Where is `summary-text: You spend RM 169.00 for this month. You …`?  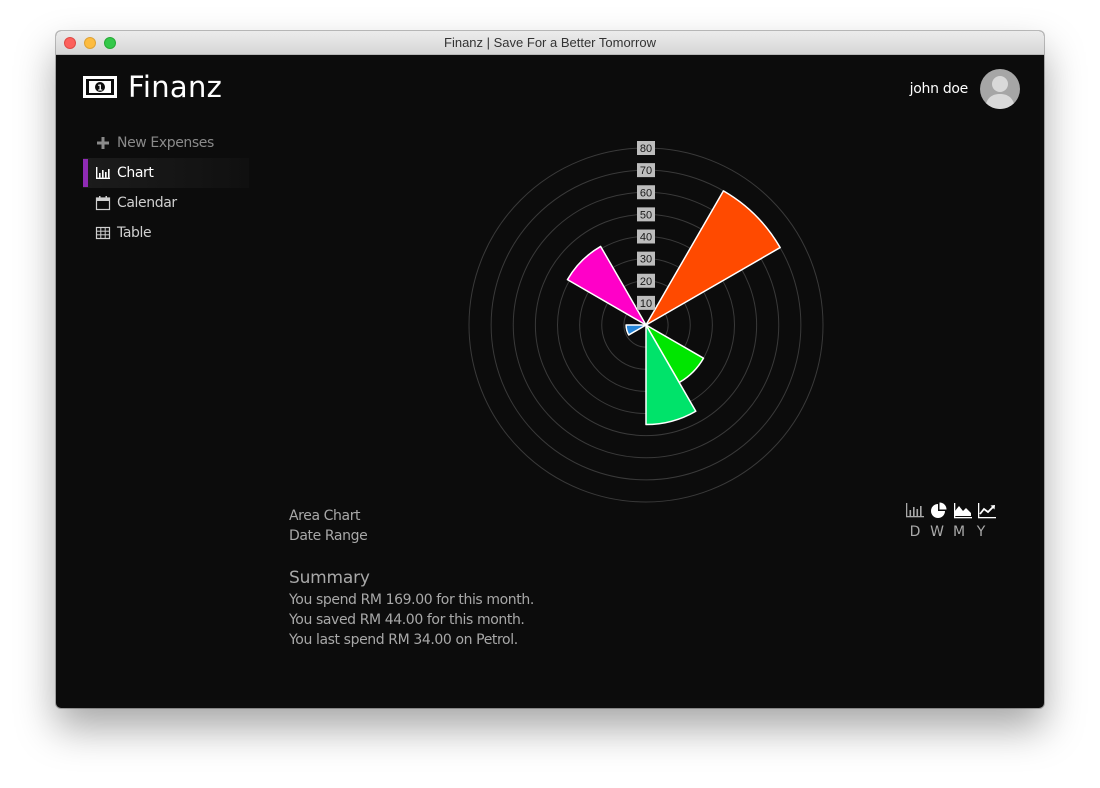
summary-text: You spend RM 169.00 for this month. You … is located at coordinates (411, 620).